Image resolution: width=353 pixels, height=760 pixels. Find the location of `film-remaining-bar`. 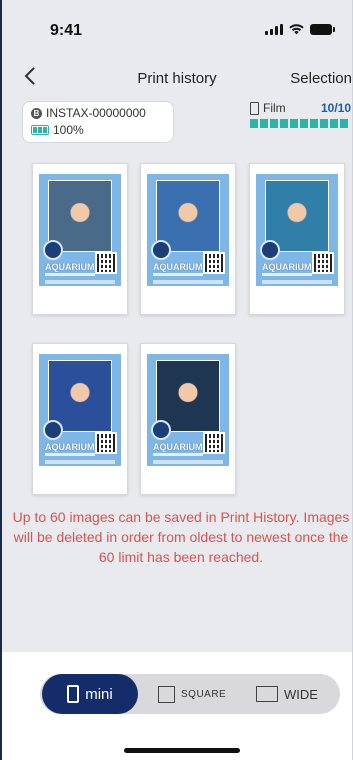

film-remaining-bar is located at coordinates (301, 123).